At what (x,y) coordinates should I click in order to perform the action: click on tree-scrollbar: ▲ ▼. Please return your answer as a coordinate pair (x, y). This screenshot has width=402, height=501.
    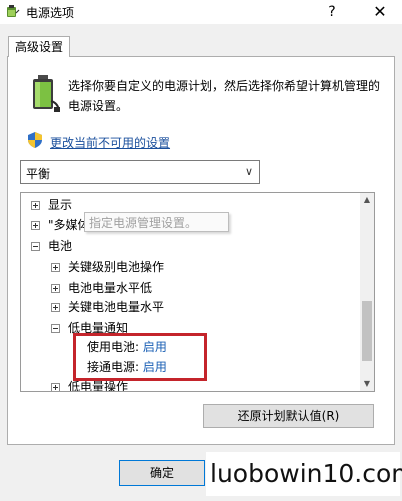
    Looking at the image, I should click on (367, 292).